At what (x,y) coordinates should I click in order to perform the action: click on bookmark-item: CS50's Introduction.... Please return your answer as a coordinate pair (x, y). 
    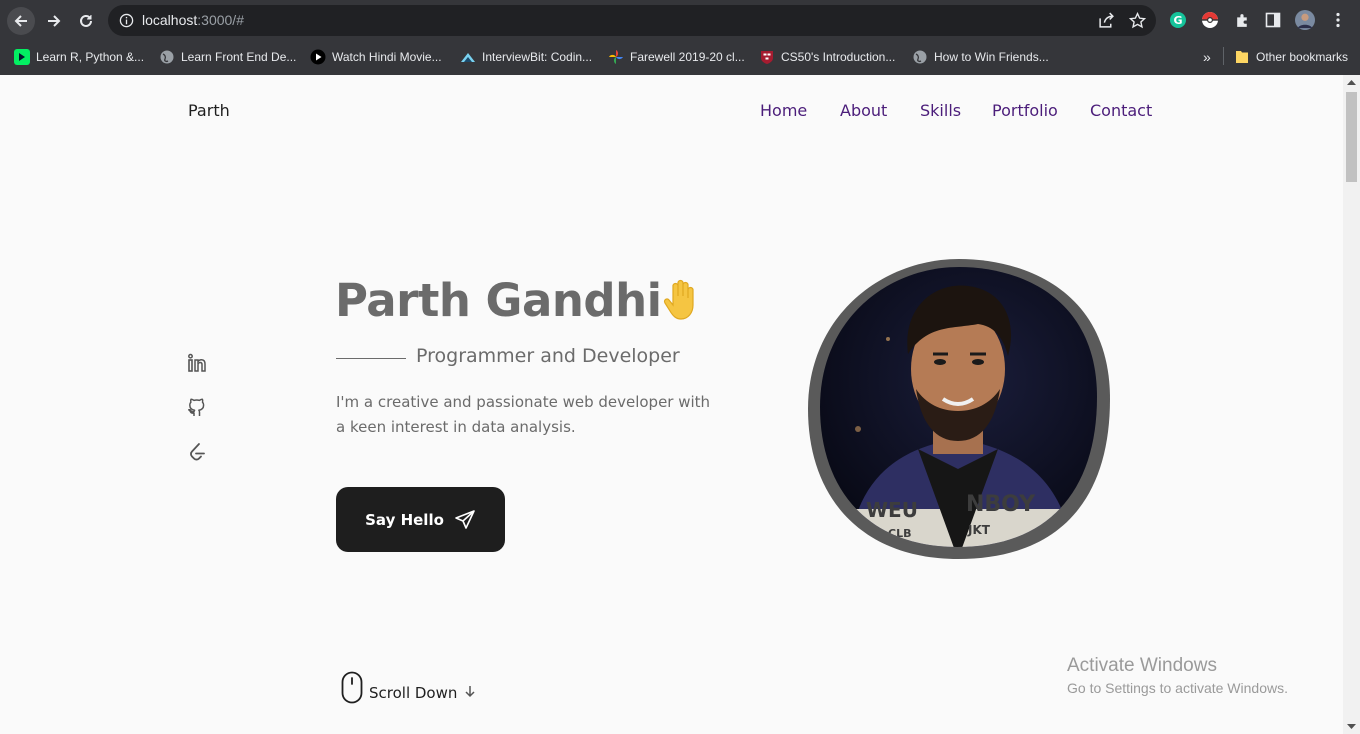
    Looking at the image, I should click on (827, 57).